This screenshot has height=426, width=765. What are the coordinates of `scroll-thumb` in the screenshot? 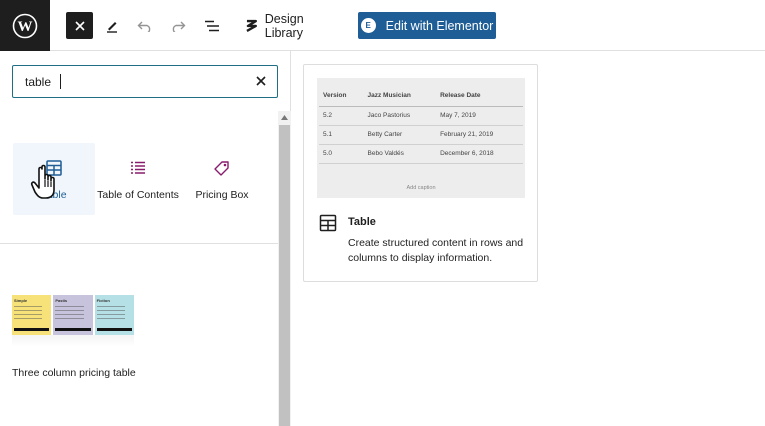 It's located at (284, 275).